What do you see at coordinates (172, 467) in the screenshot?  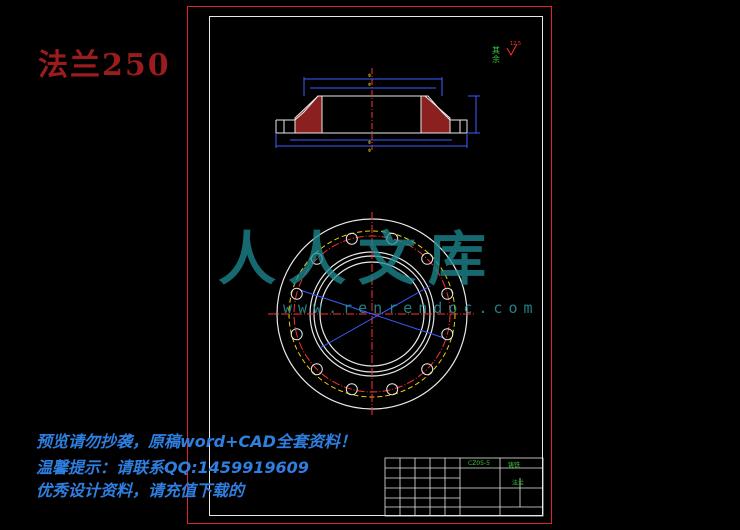 I see `notice-line-2: 温馨提示：请联系QQ:1459919609` at bounding box center [172, 467].